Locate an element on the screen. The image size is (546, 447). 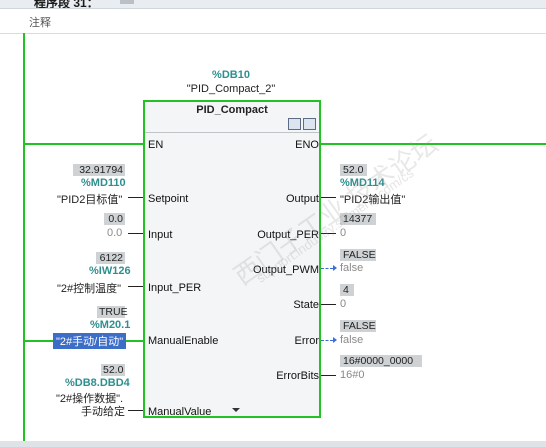
errorbits-monitor-value: 16#0000_0000 is located at coordinates (381, 361).